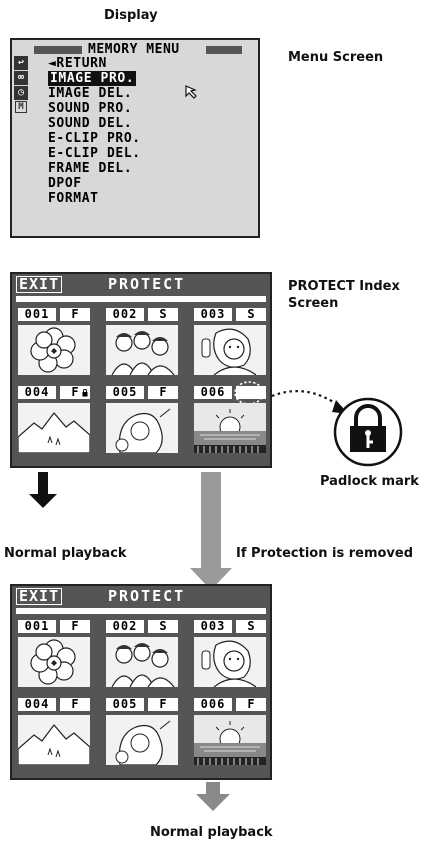 The height and width of the screenshot is (852, 429). What do you see at coordinates (344, 286) in the screenshot?
I see `protect-index-caption-line1: PROTECT Index` at bounding box center [344, 286].